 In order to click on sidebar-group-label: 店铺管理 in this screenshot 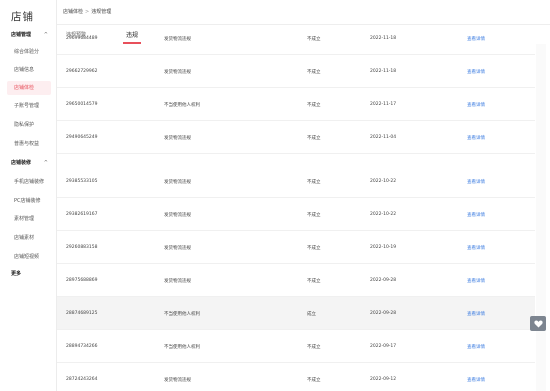, I will do `click(21, 35)`.